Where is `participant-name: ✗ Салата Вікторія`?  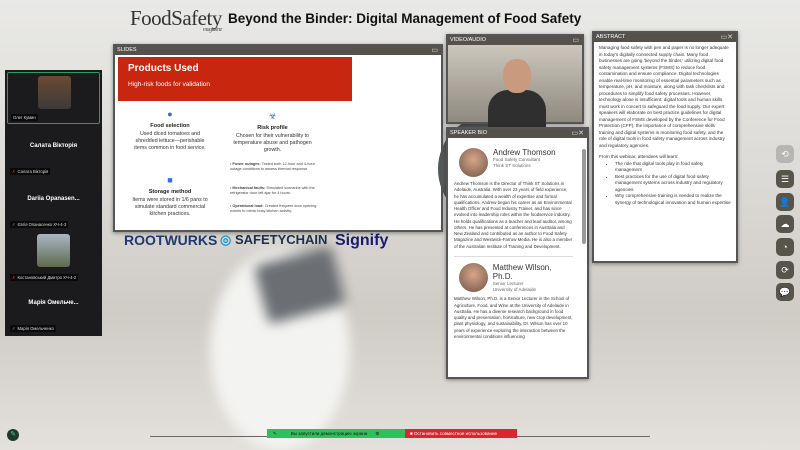
participant-name: ✗ Салата Вікторія is located at coordinates (30, 171).